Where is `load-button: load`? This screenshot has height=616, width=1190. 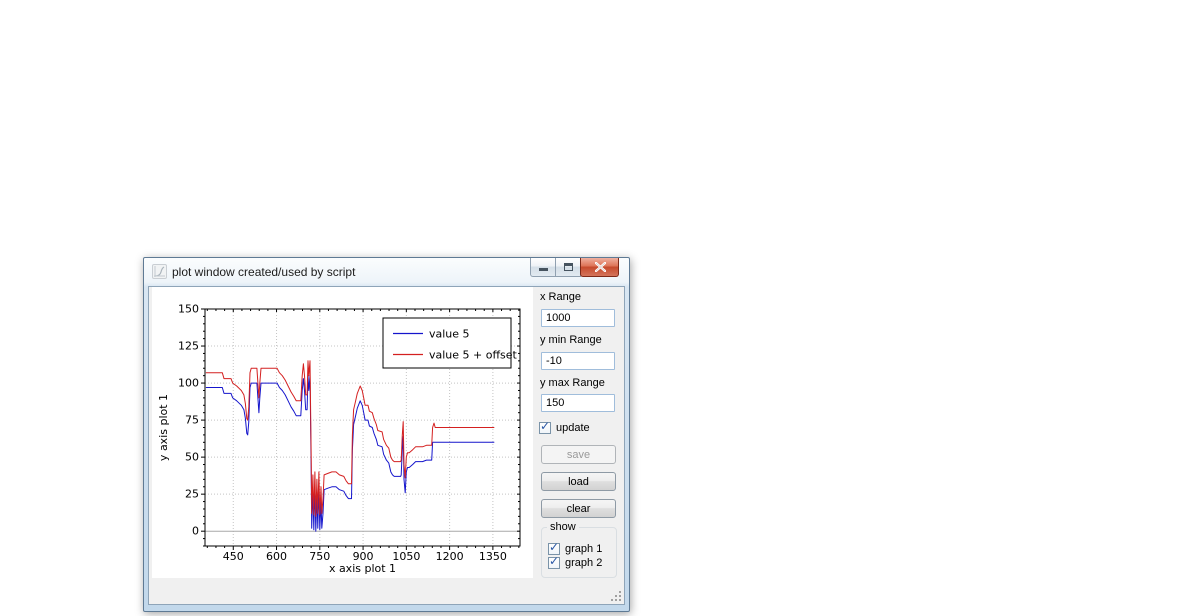 load-button: load is located at coordinates (578, 481).